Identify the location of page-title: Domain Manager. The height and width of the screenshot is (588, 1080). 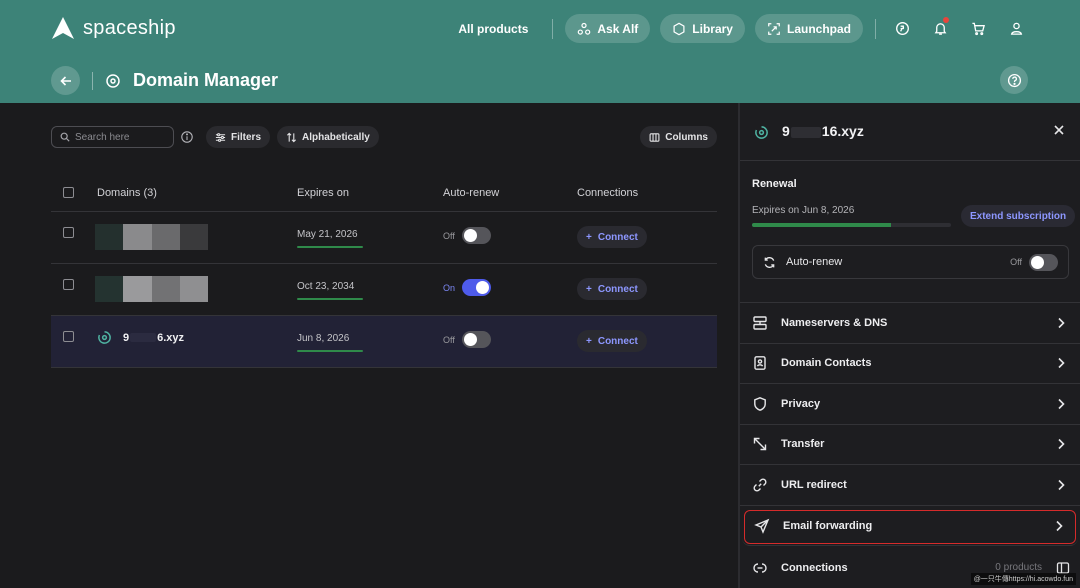
(206, 80).